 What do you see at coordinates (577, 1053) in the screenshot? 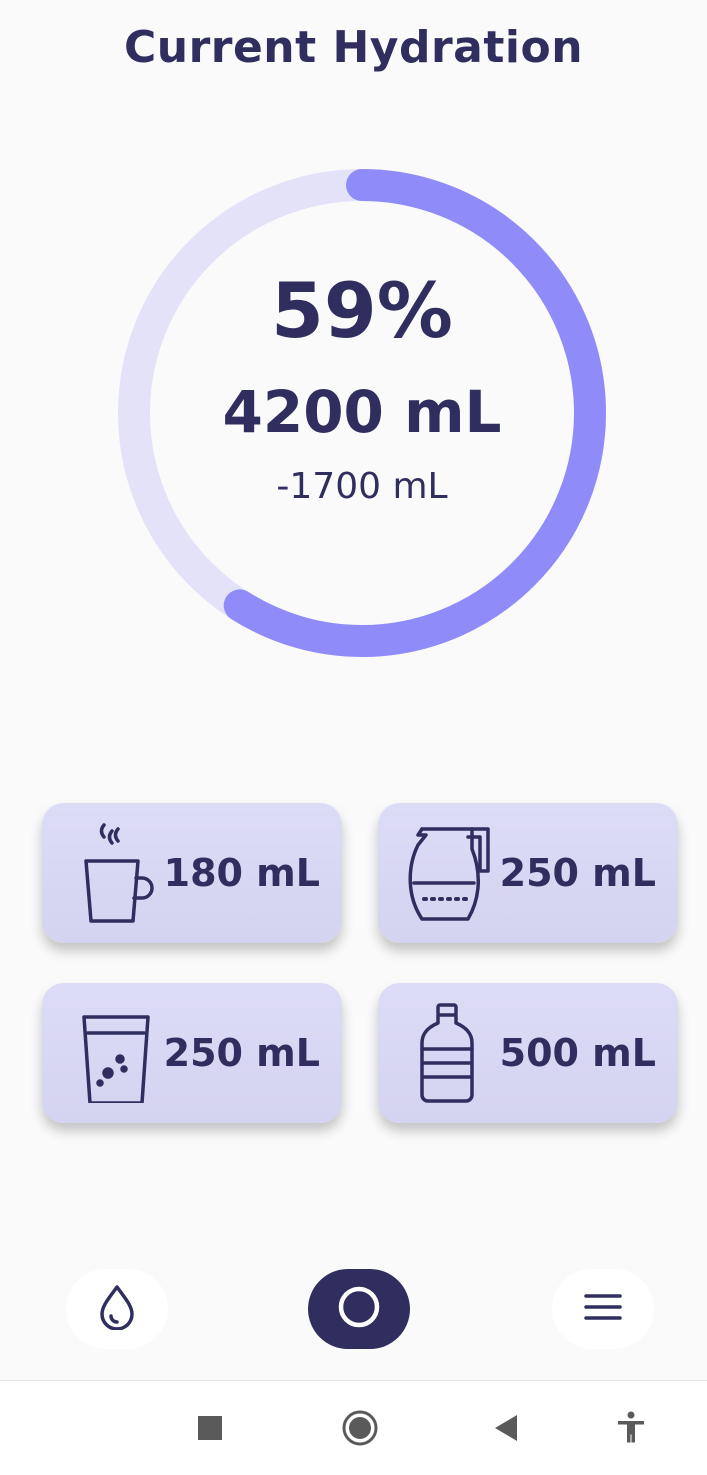
I see `drink-amount-label: 500 mL` at bounding box center [577, 1053].